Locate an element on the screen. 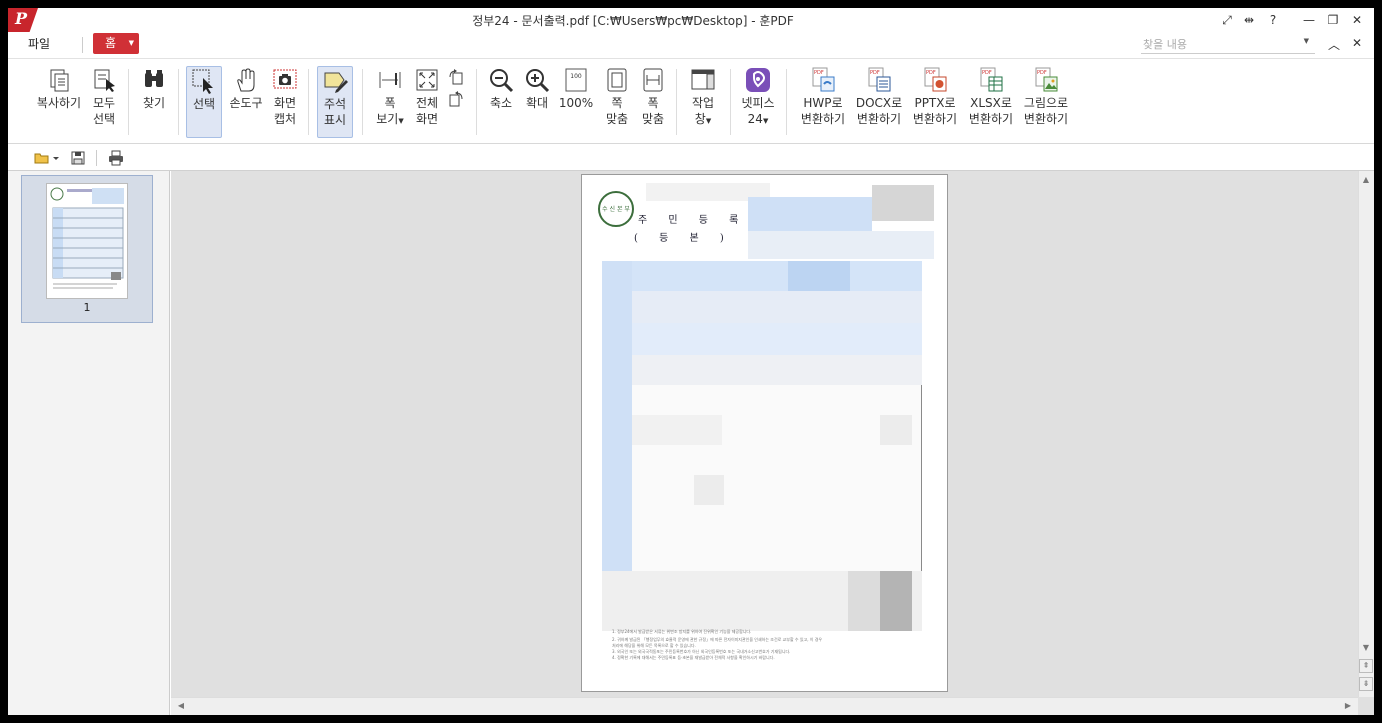 This screenshot has width=1382, height=723. convert-hwp-button: PDF HWP로 변환하기 is located at coordinates (823, 97).